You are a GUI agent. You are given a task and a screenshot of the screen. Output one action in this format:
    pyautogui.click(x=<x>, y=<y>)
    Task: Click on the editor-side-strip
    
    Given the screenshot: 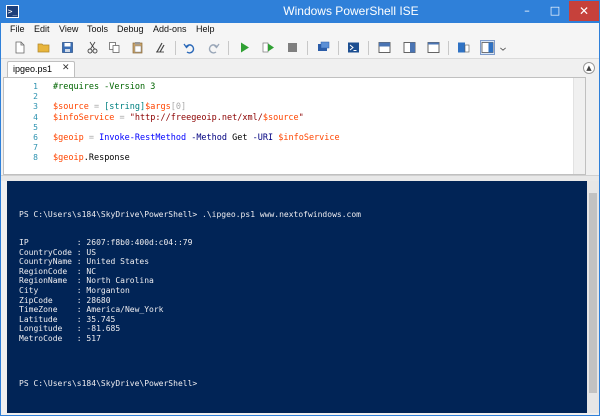 What is the action you would take?
    pyautogui.click(x=593, y=126)
    